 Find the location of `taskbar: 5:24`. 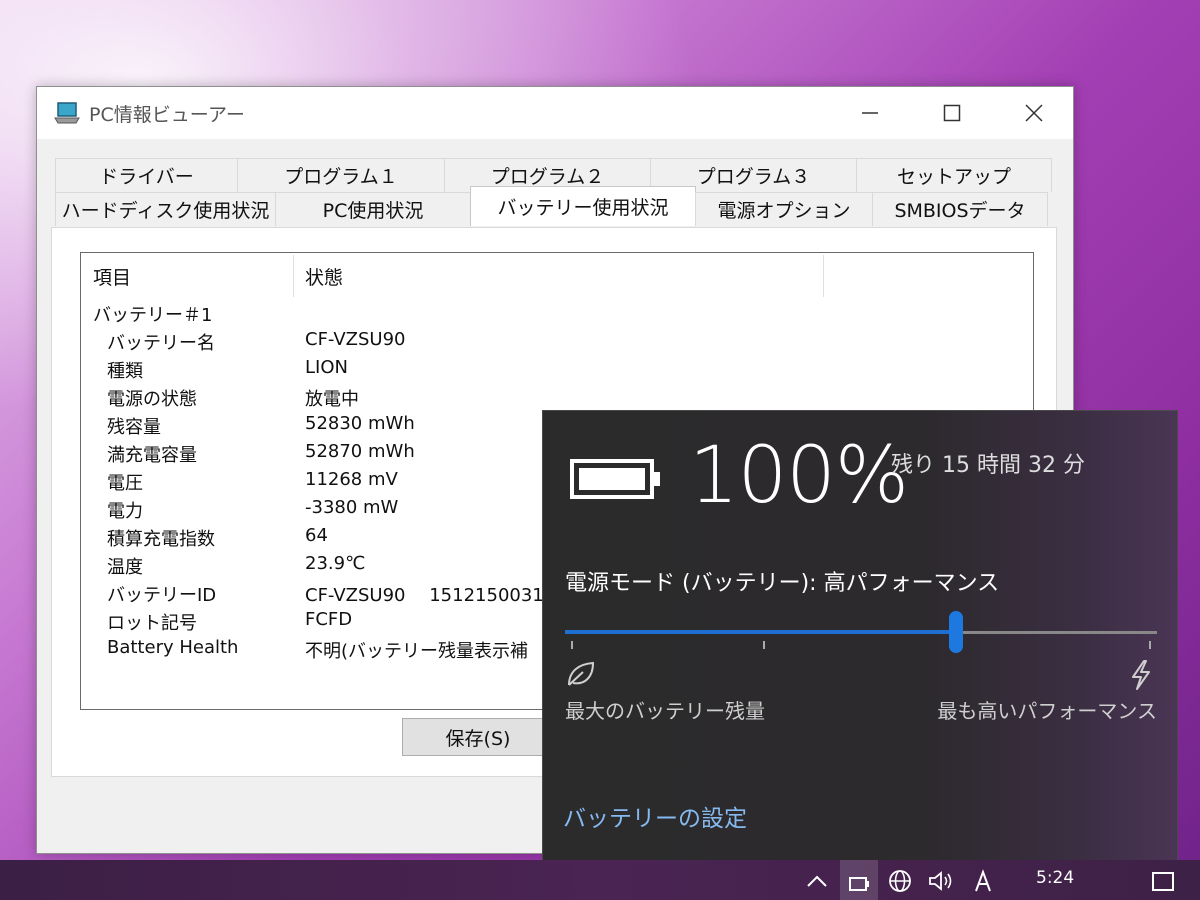

taskbar: 5:24 is located at coordinates (600, 880).